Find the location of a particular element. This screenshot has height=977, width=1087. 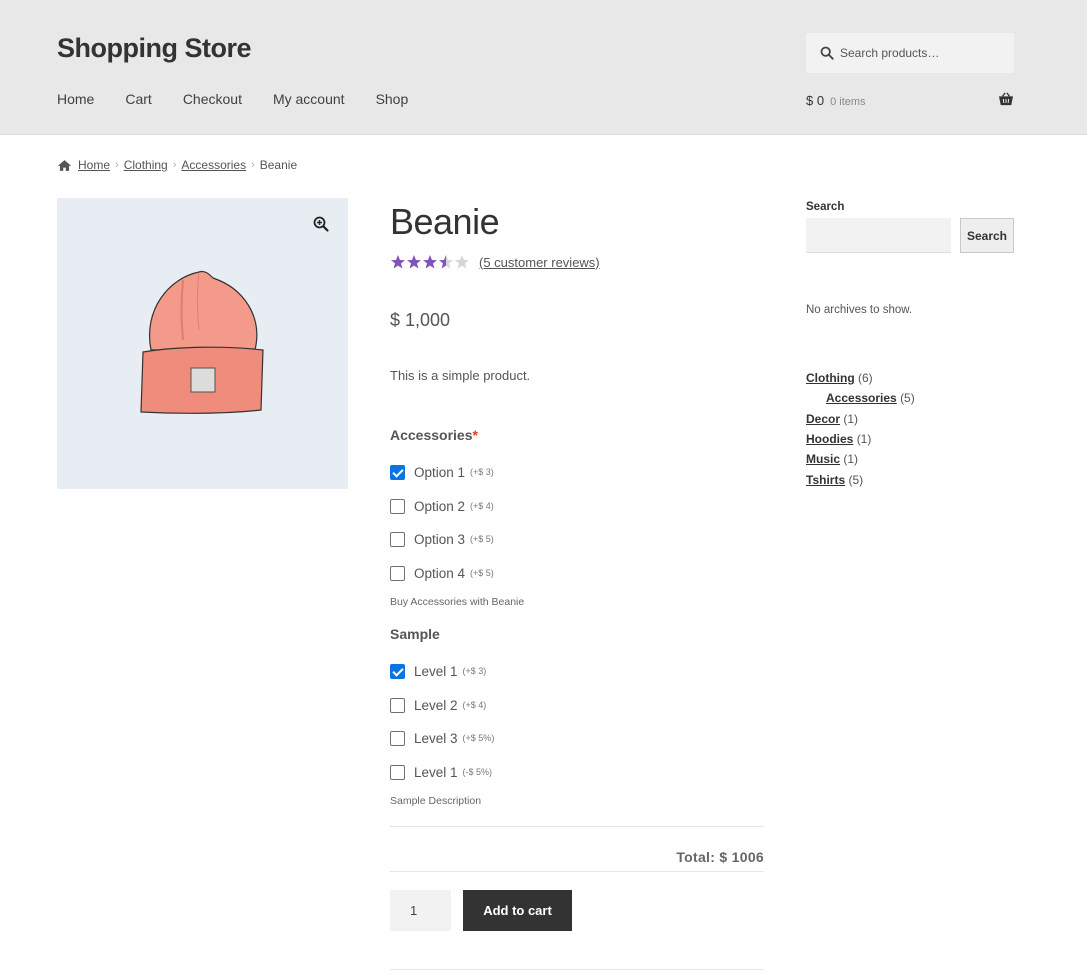

product-gallery is located at coordinates (202, 343).